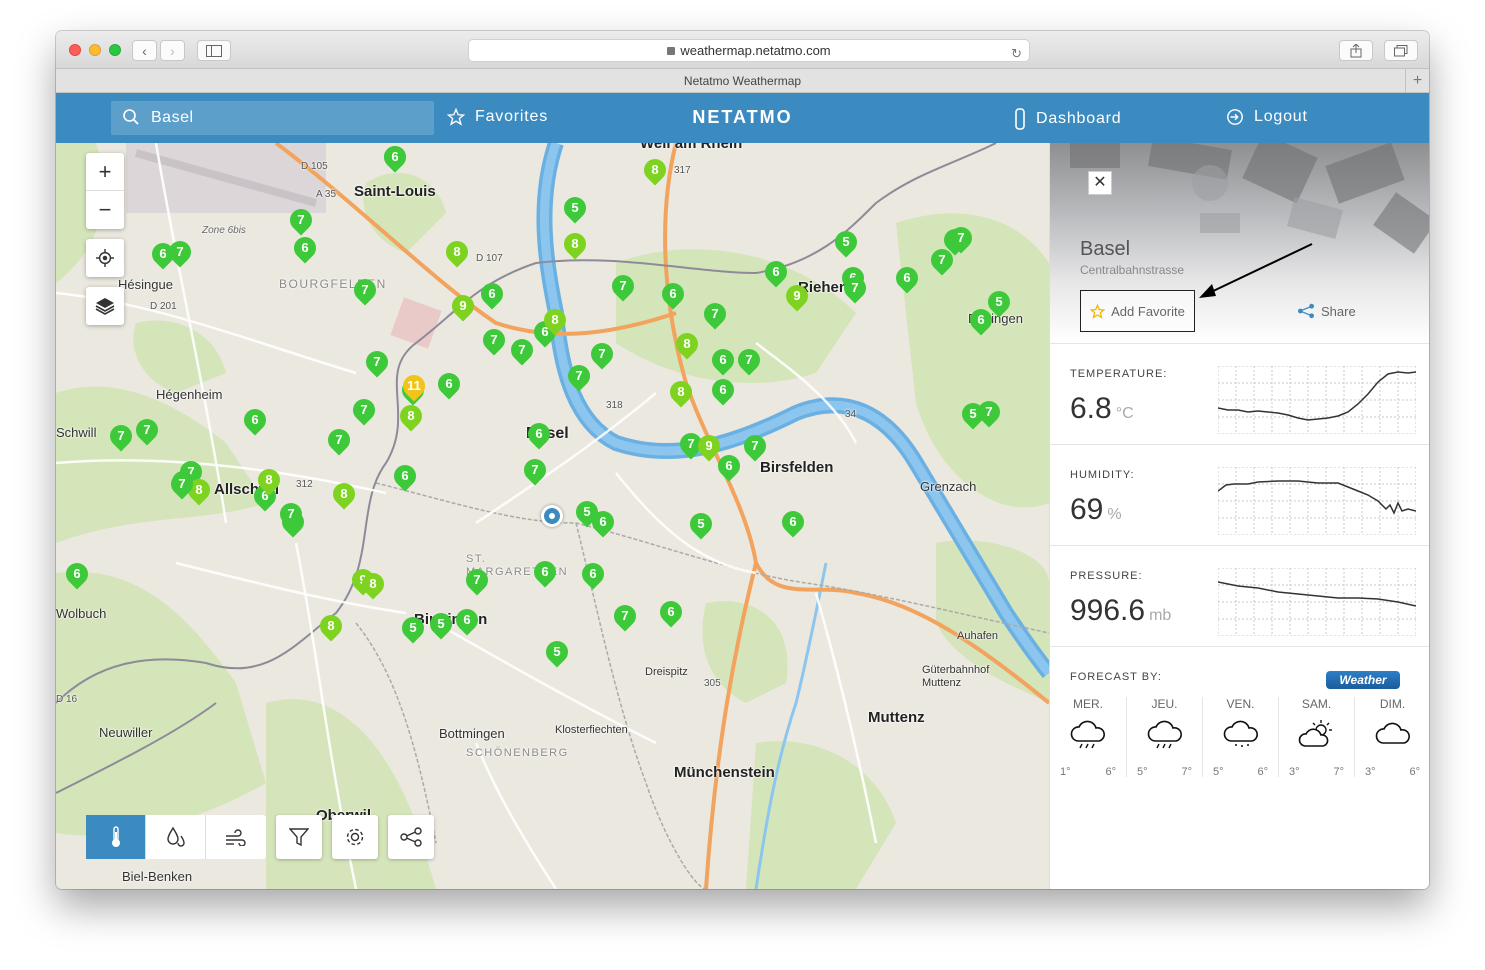 The height and width of the screenshot is (970, 1485). What do you see at coordinates (591, 730) in the screenshot?
I see `map-label-klosterfiechten: Klosterfiechten` at bounding box center [591, 730].